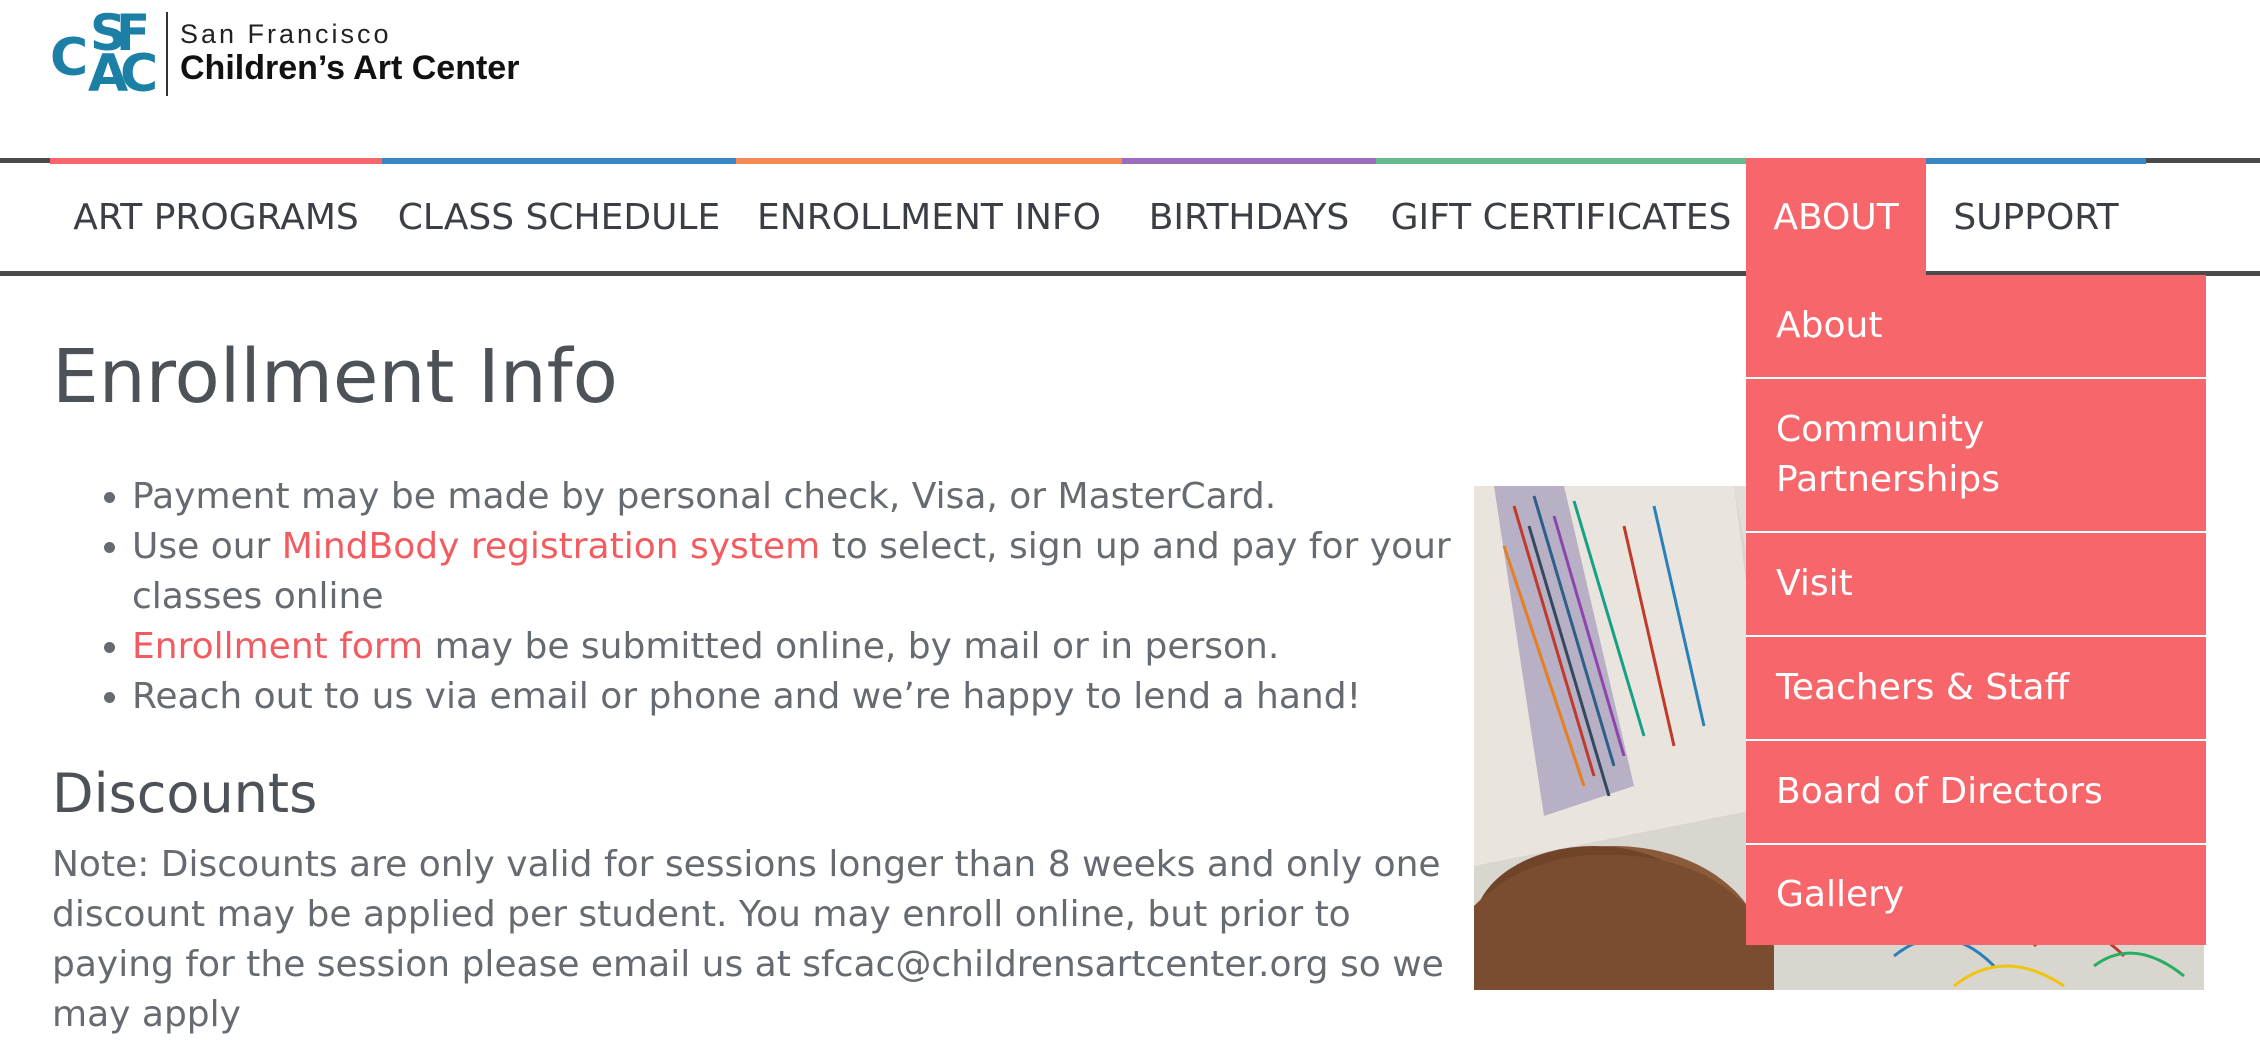 This screenshot has width=2260, height=1040. Describe the element at coordinates (1836, 217) in the screenshot. I see `nav-about: ABOUT` at that location.